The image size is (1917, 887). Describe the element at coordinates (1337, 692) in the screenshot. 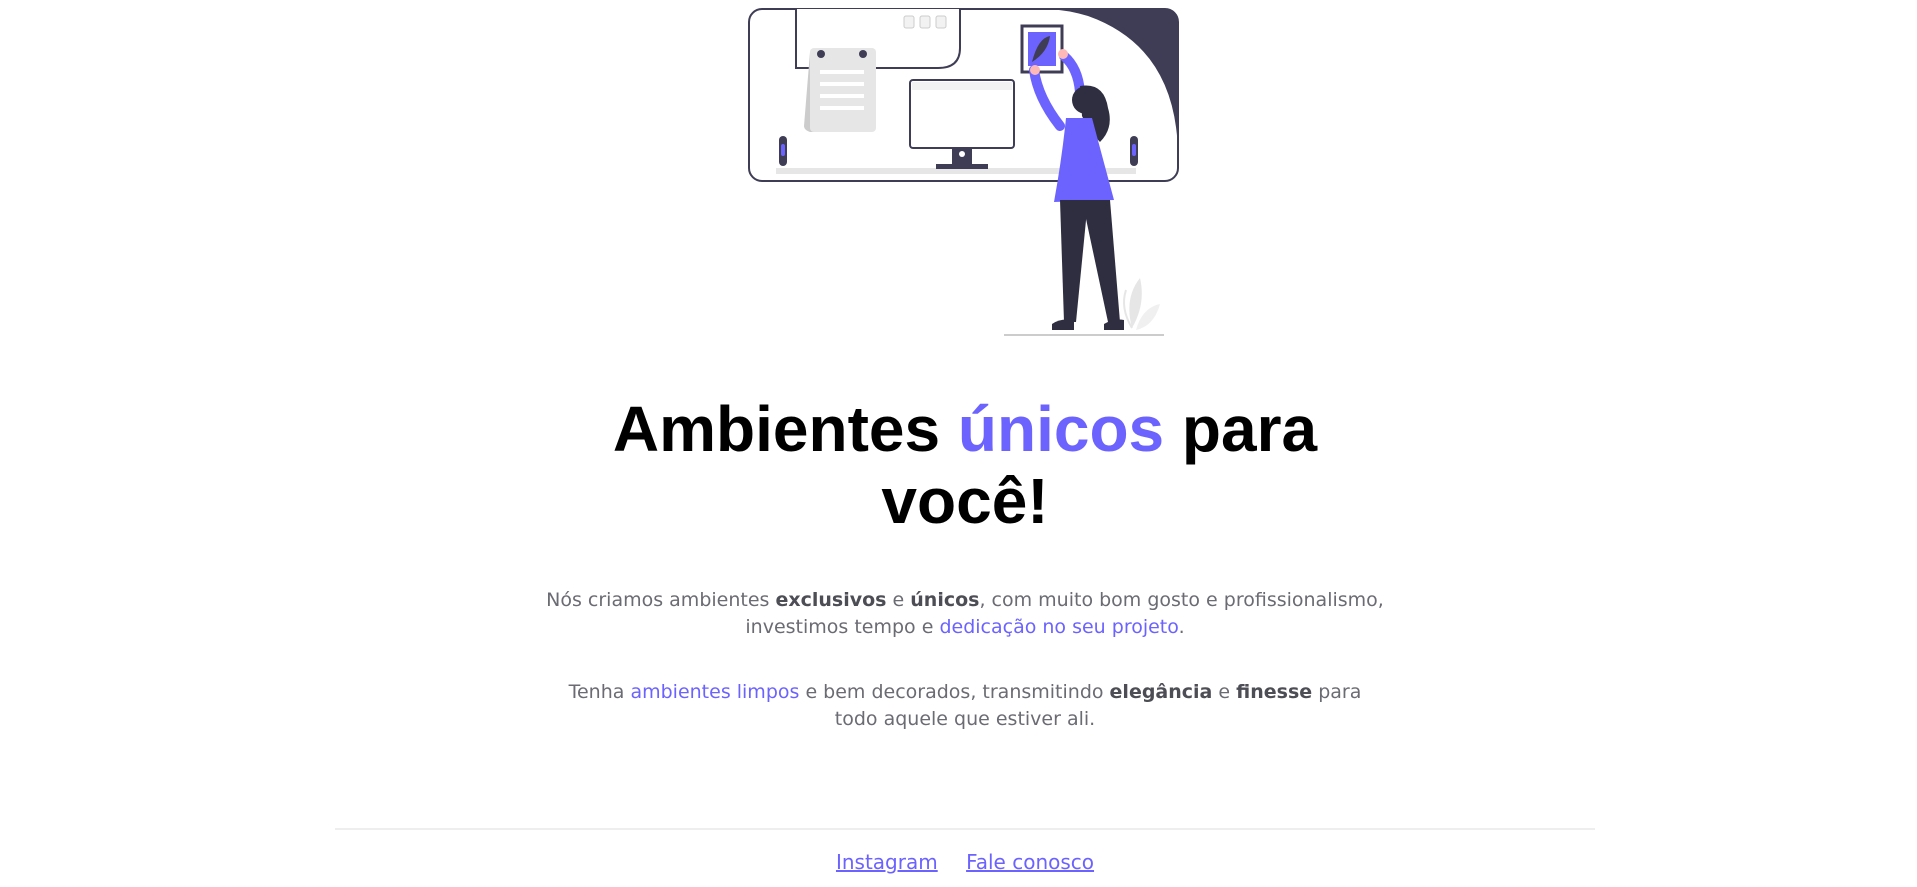

I see `secondary-text: para` at that location.